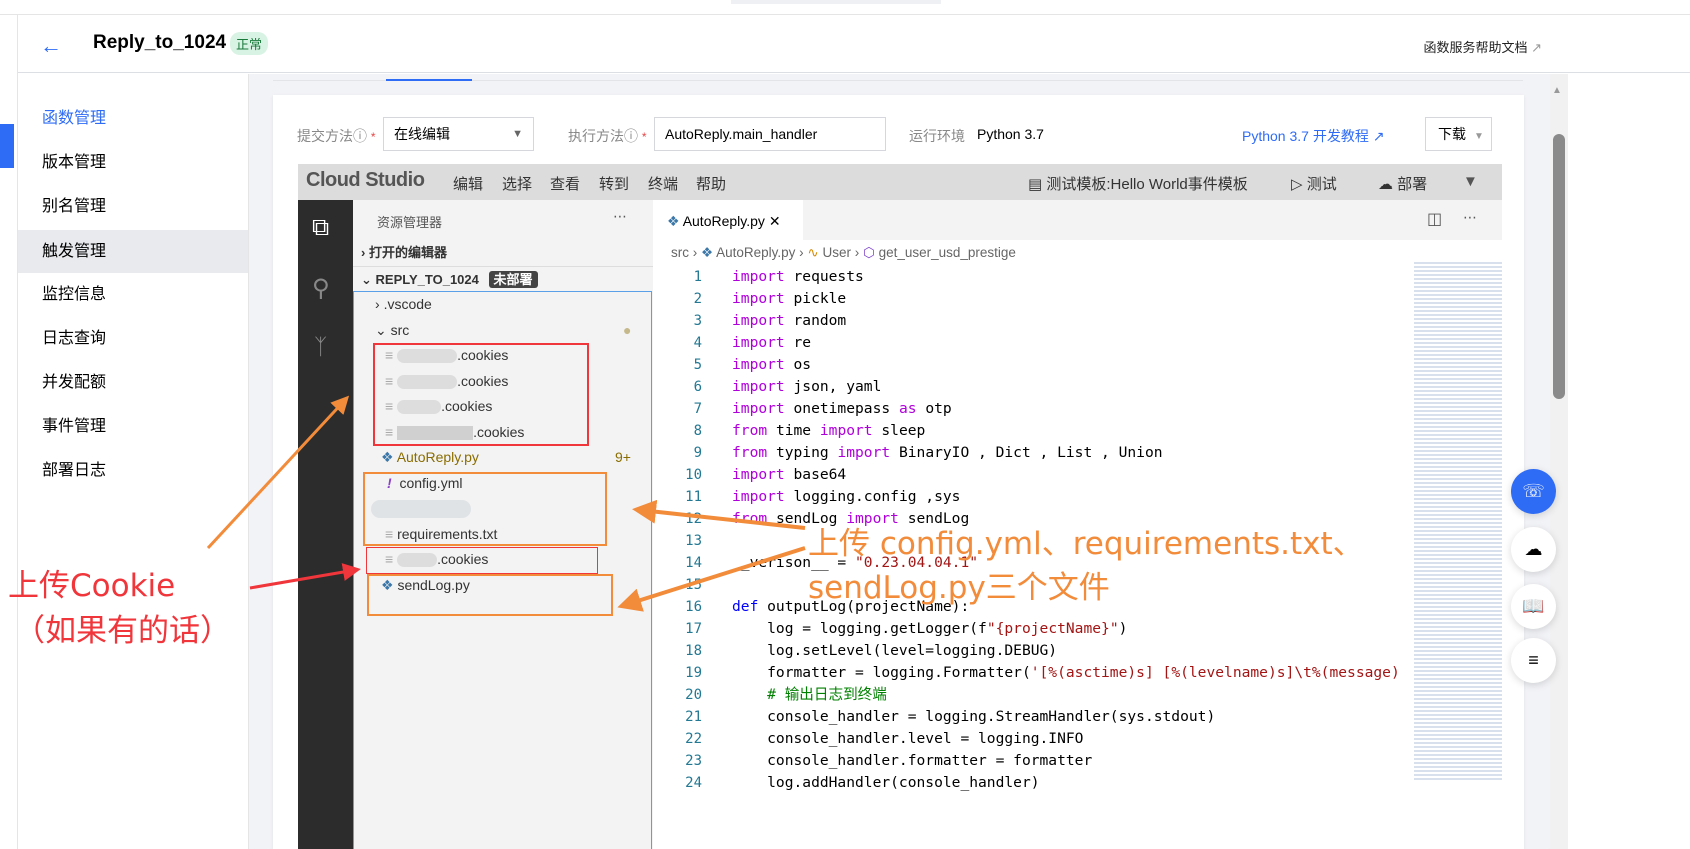 The height and width of the screenshot is (849, 1690). I want to click on arrow-to-config, so click(719, 514).